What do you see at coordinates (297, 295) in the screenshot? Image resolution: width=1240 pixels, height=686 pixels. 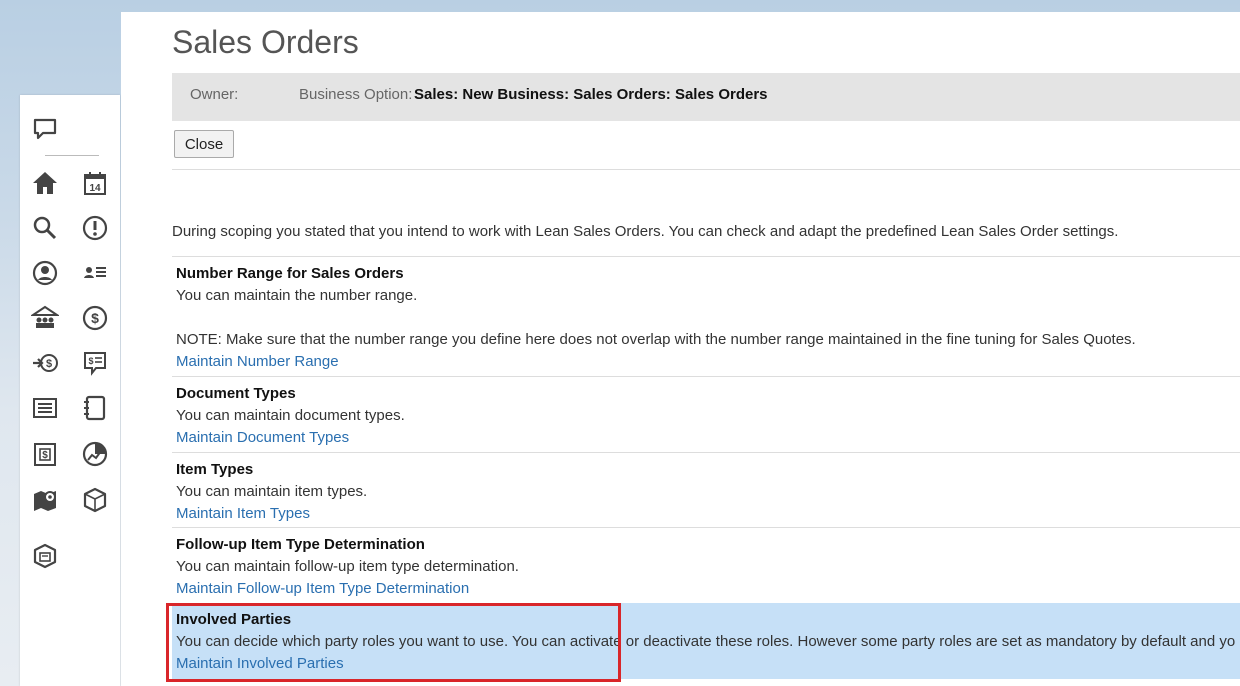 I see `section-text: You can maintain the number range.` at bounding box center [297, 295].